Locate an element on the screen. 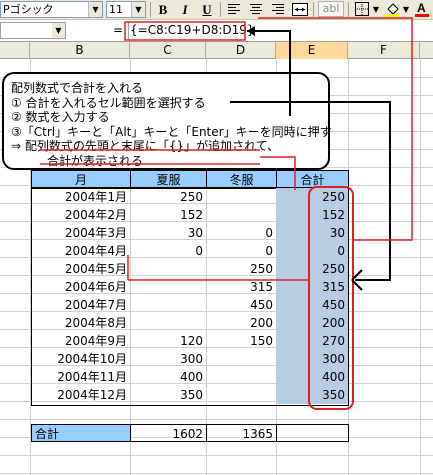  arrow-head-icon is located at coordinates (251, 31).